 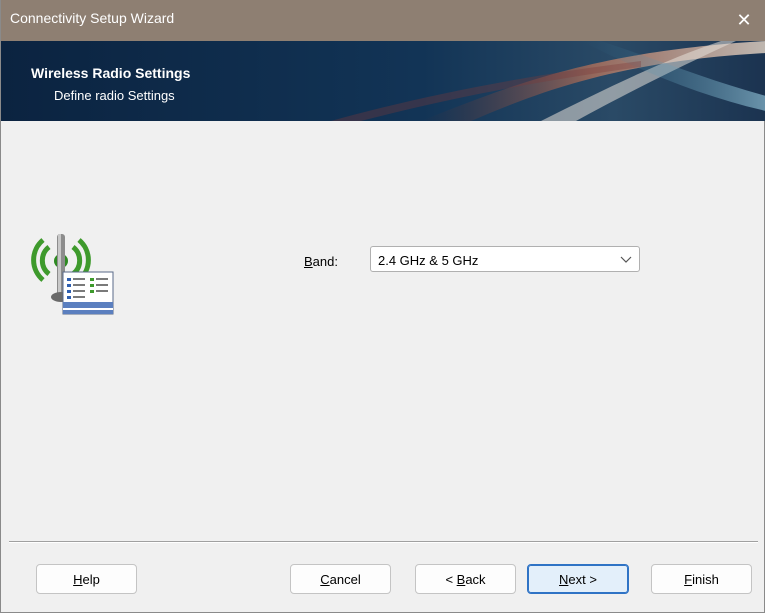 I want to click on cancel-accelerator: C, so click(x=325, y=579).